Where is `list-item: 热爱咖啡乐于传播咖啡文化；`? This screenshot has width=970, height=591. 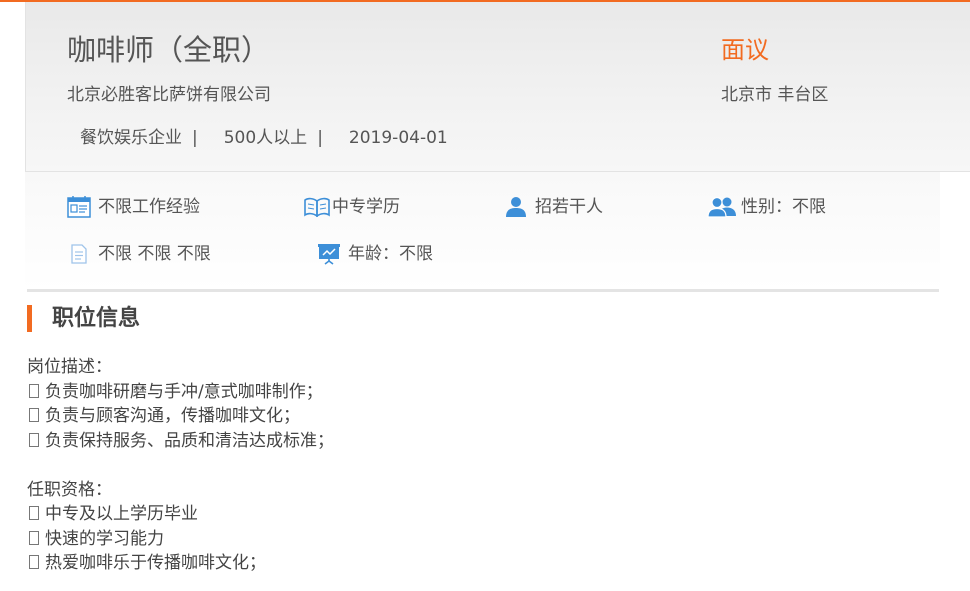
list-item: 热爱咖啡乐于传播咖啡文化； is located at coordinates (477, 563).